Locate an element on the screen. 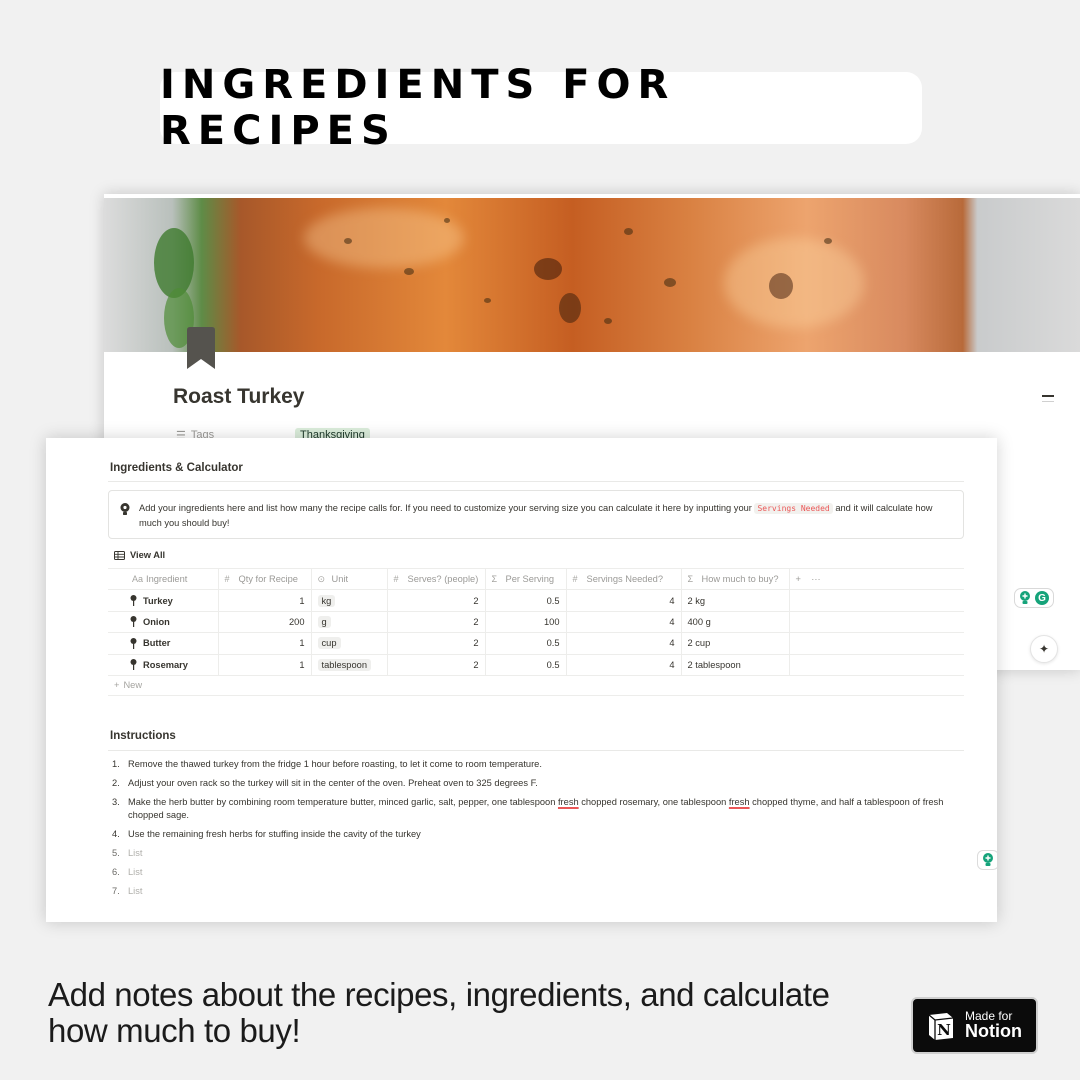 The image size is (1080, 1080). text-property-icon: Aa is located at coordinates (138, 579).